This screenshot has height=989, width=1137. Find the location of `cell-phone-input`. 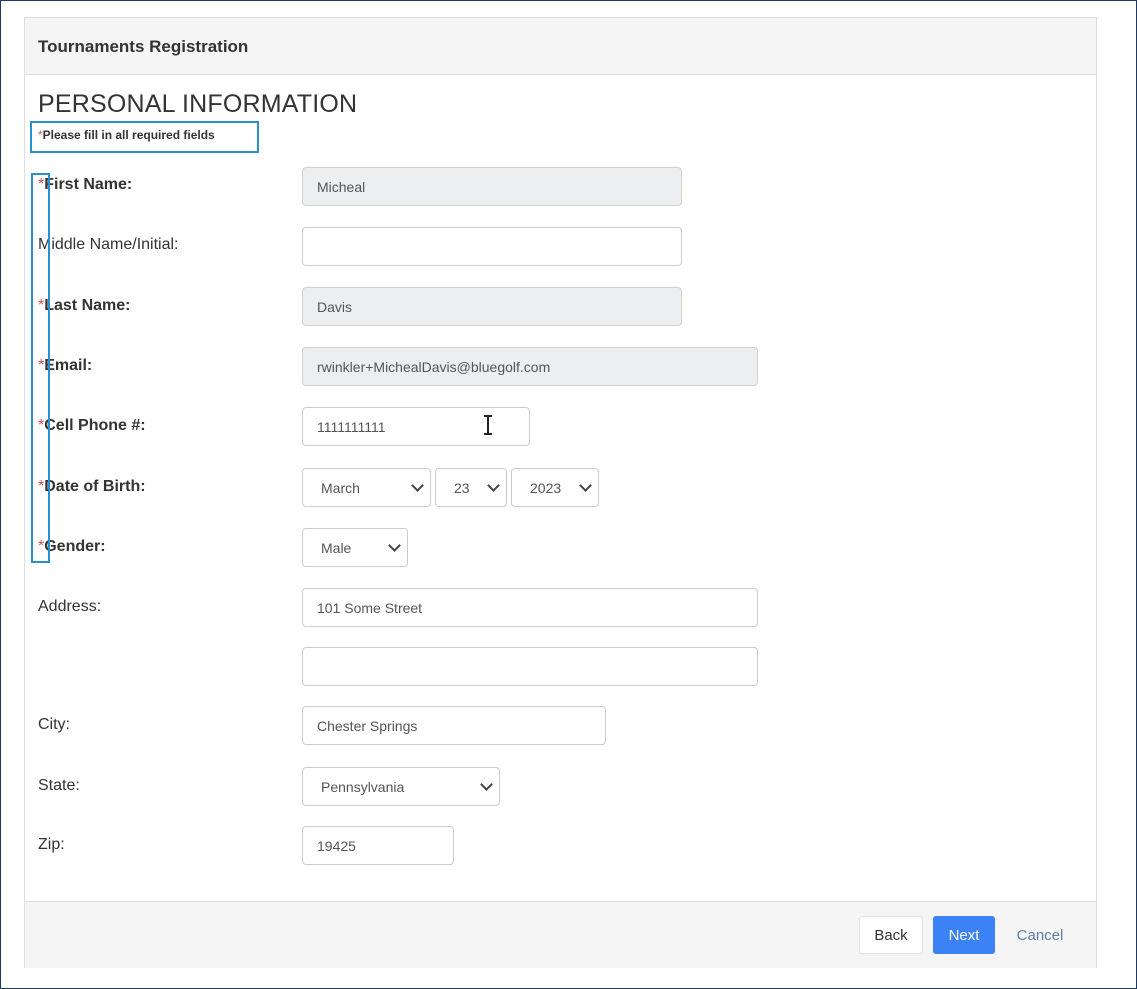

cell-phone-input is located at coordinates (416, 426).